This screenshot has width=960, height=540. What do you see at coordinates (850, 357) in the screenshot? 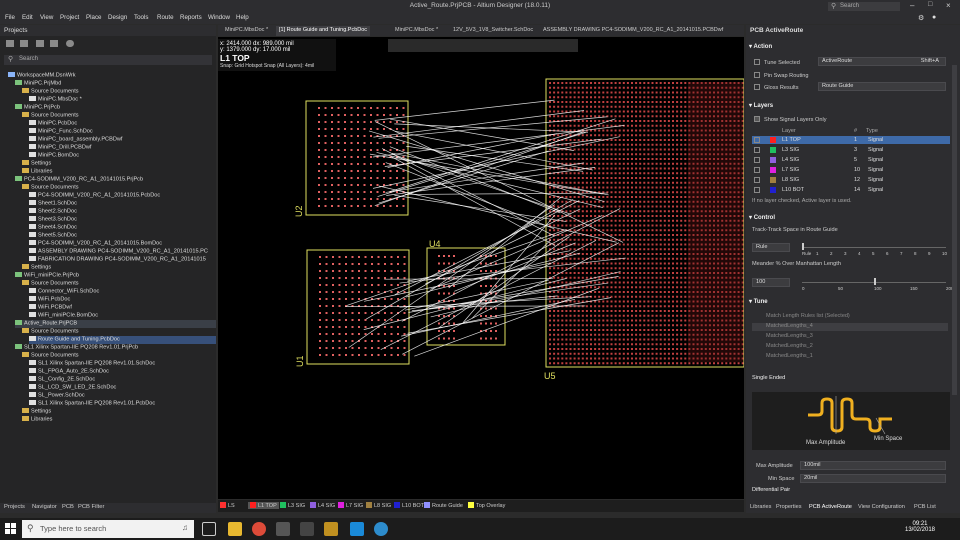
I see `tune-rule-item: MatchedLengths_1` at bounding box center [850, 357].